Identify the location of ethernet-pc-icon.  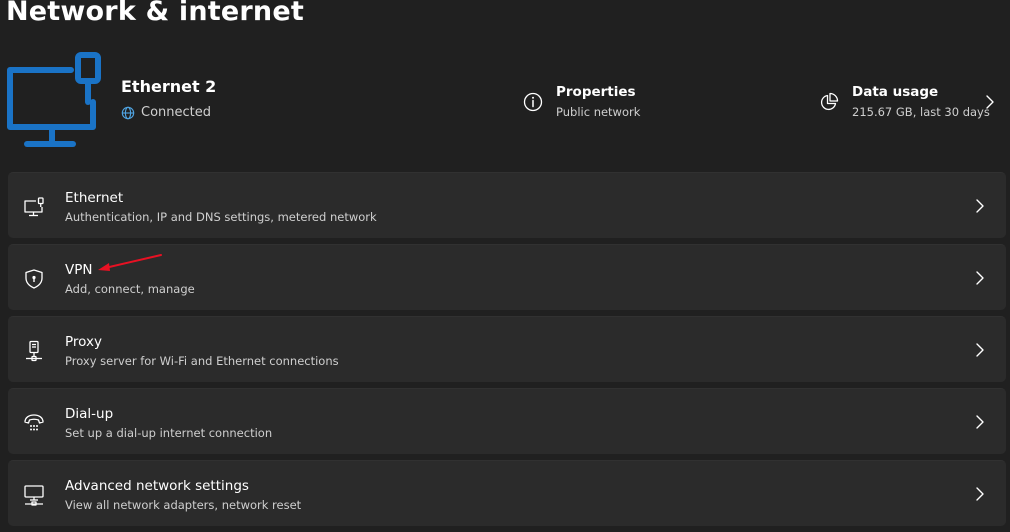
(54, 99).